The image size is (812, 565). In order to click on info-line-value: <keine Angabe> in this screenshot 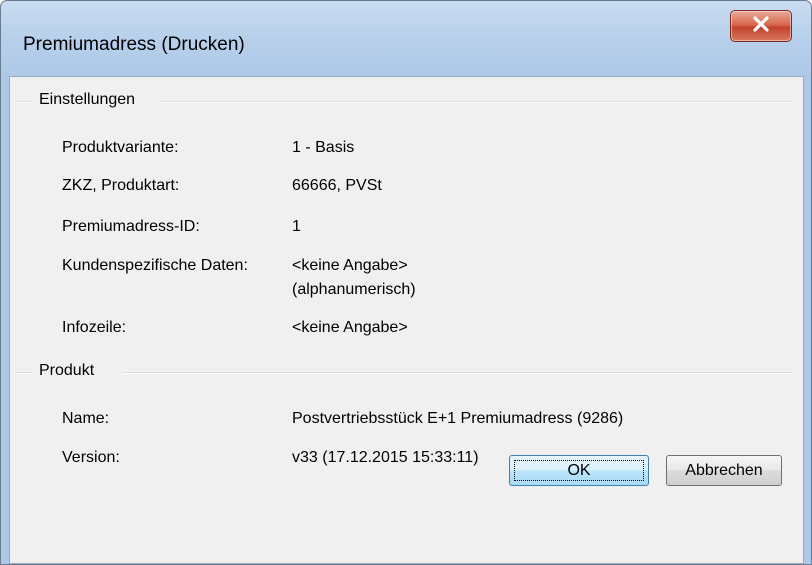, I will do `click(350, 327)`.